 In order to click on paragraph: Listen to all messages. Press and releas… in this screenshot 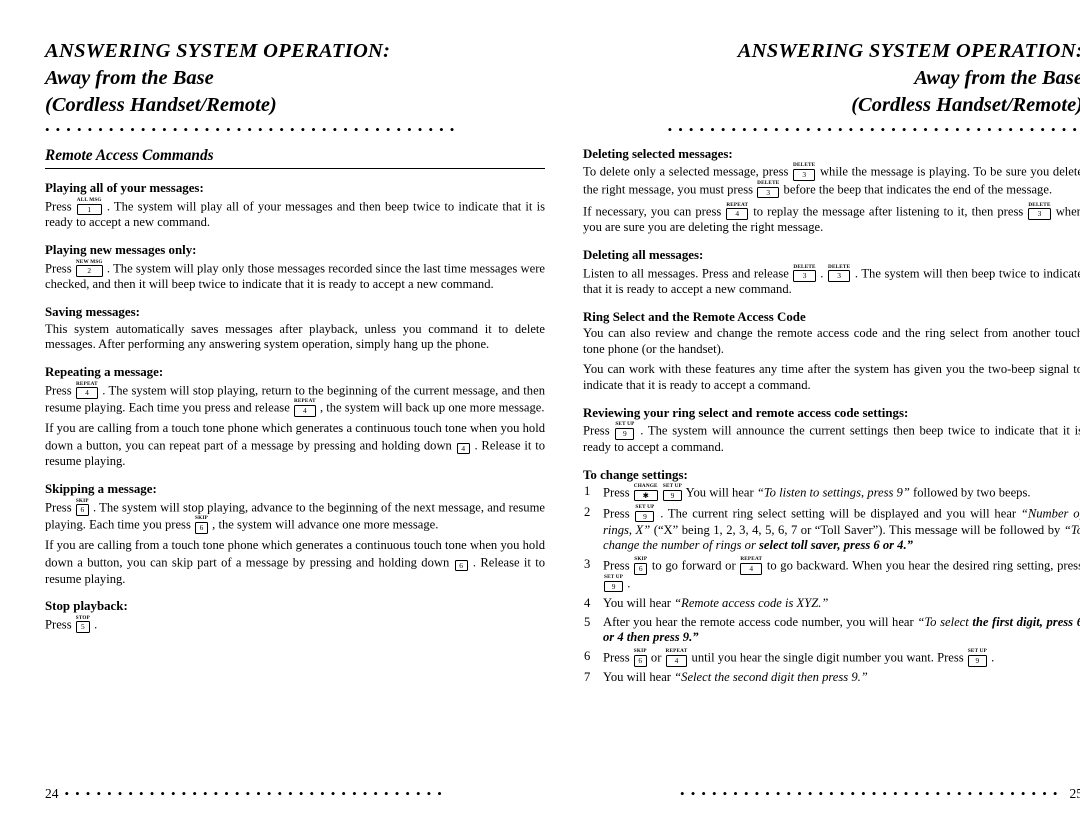, I will do `click(831, 280)`.